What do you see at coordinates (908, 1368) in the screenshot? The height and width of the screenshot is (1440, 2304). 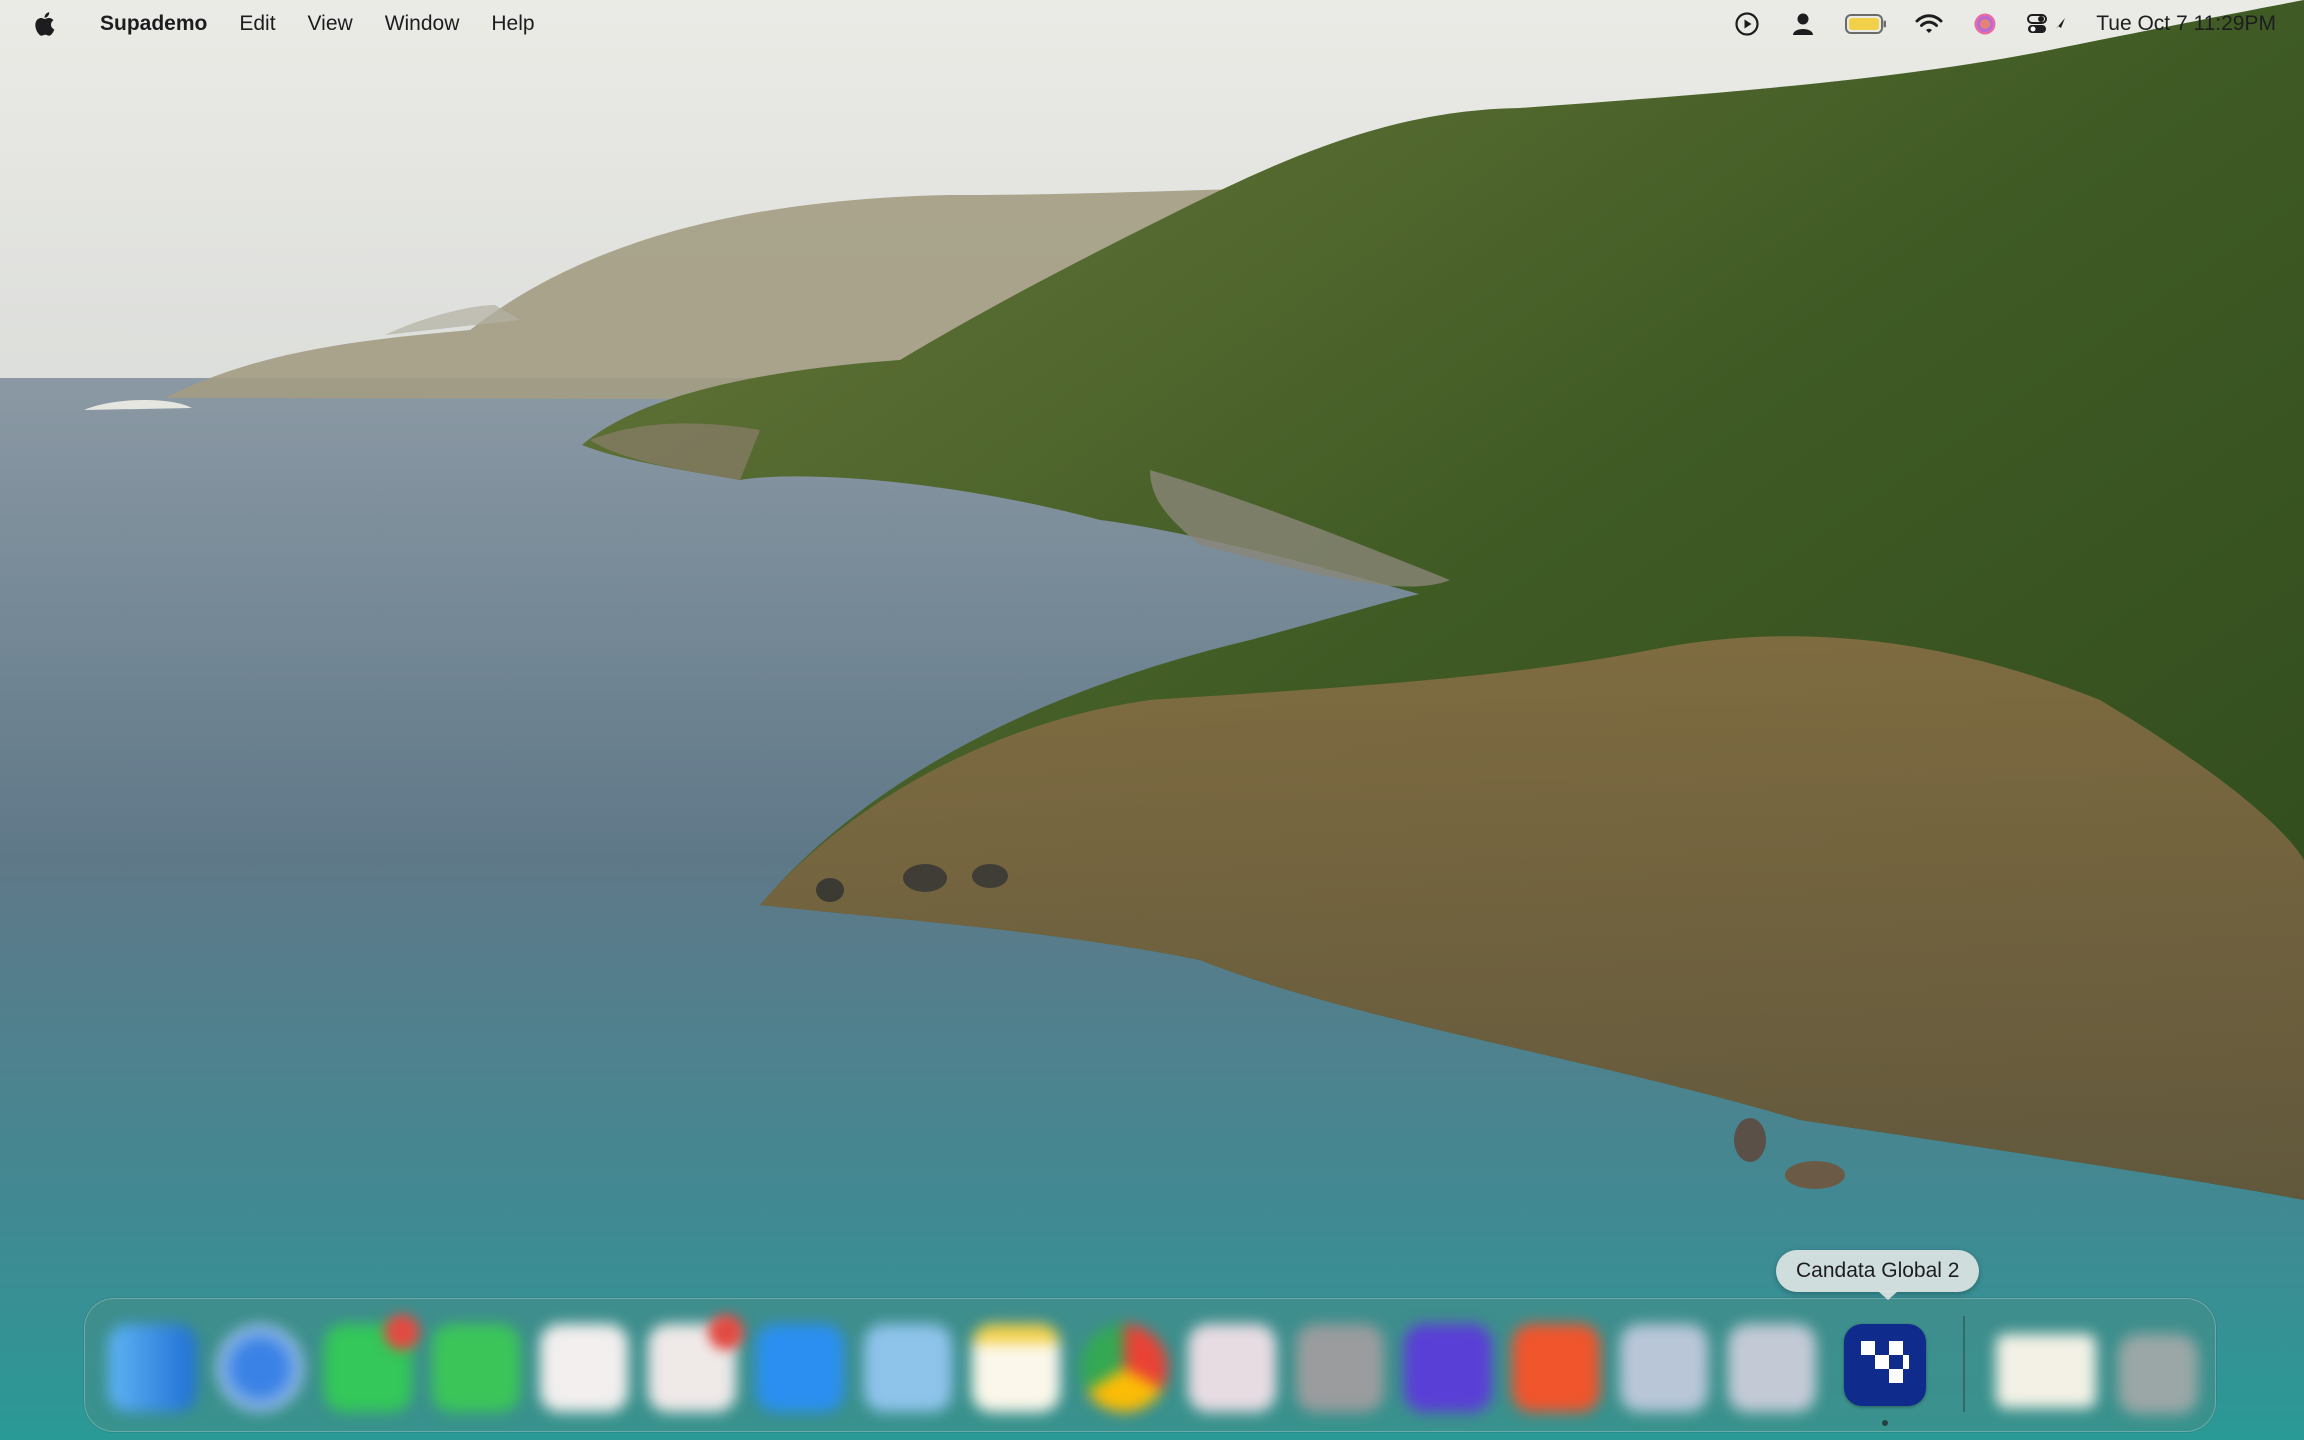 I see `dock-app-telegram` at bounding box center [908, 1368].